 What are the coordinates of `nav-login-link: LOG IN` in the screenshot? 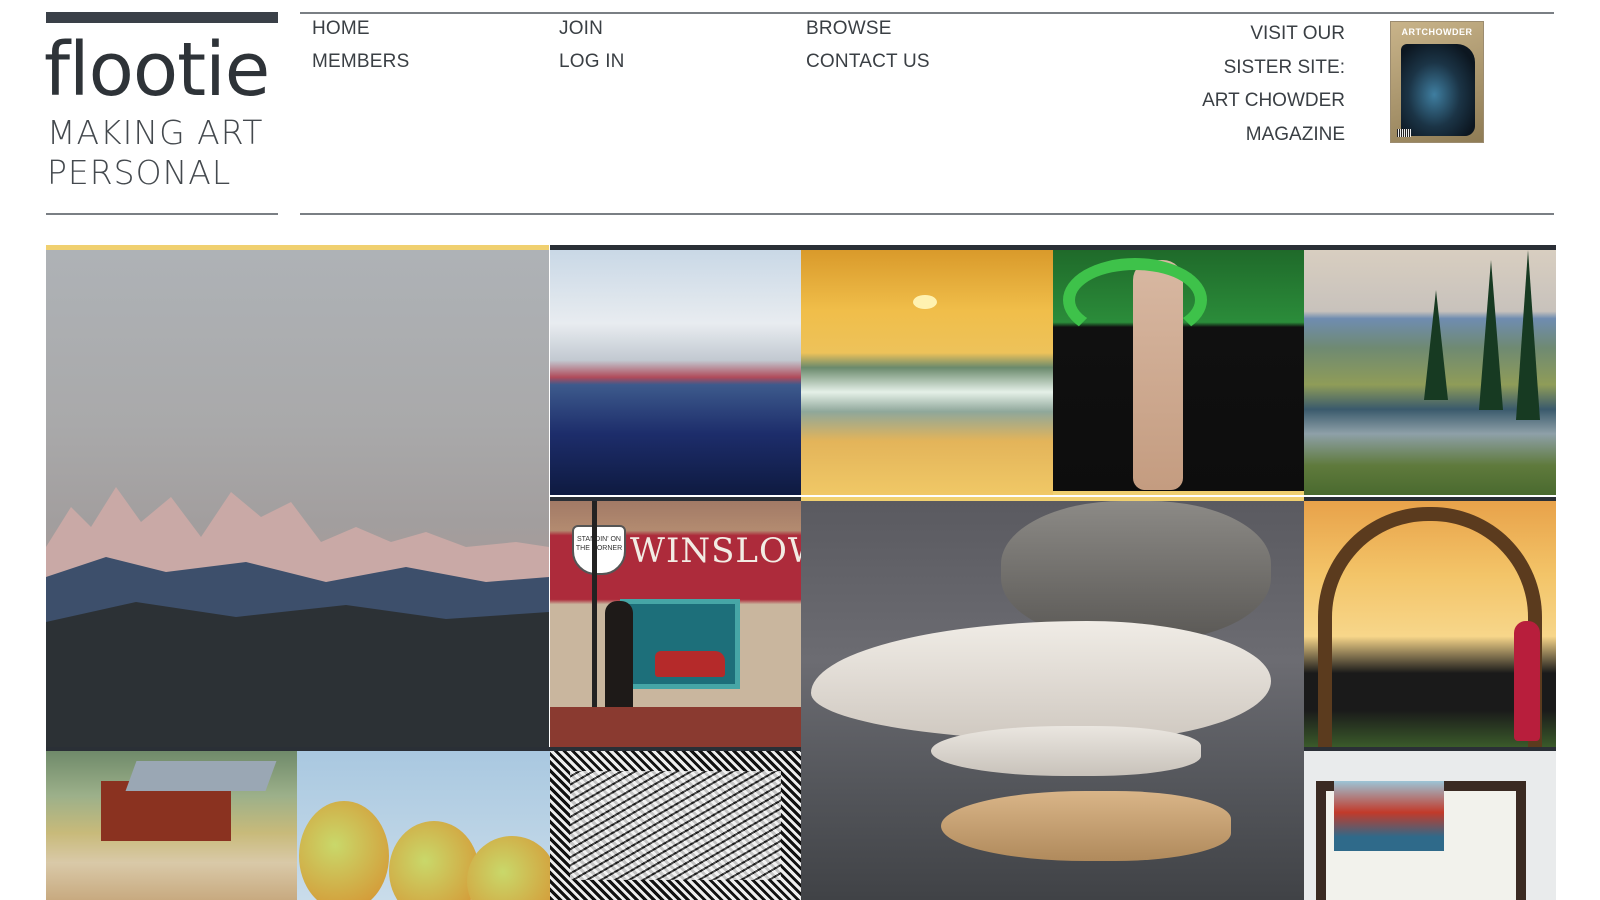 It's located at (592, 62).